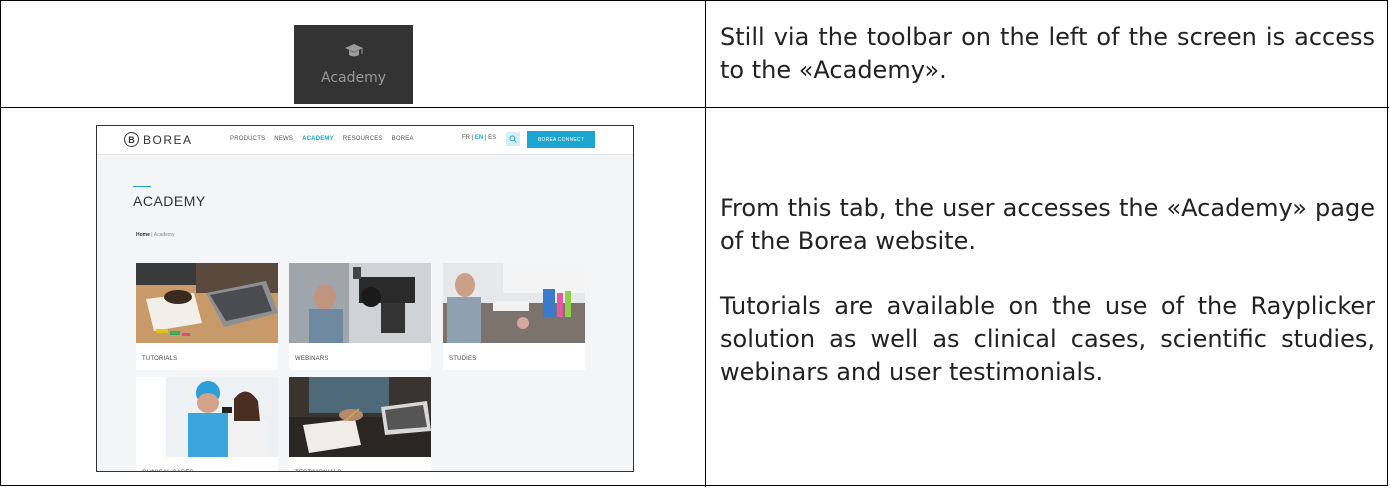 The width and height of the screenshot is (1390, 488). Describe the element at coordinates (207, 417) in the screenshot. I see `clinical-cases-photo` at that location.